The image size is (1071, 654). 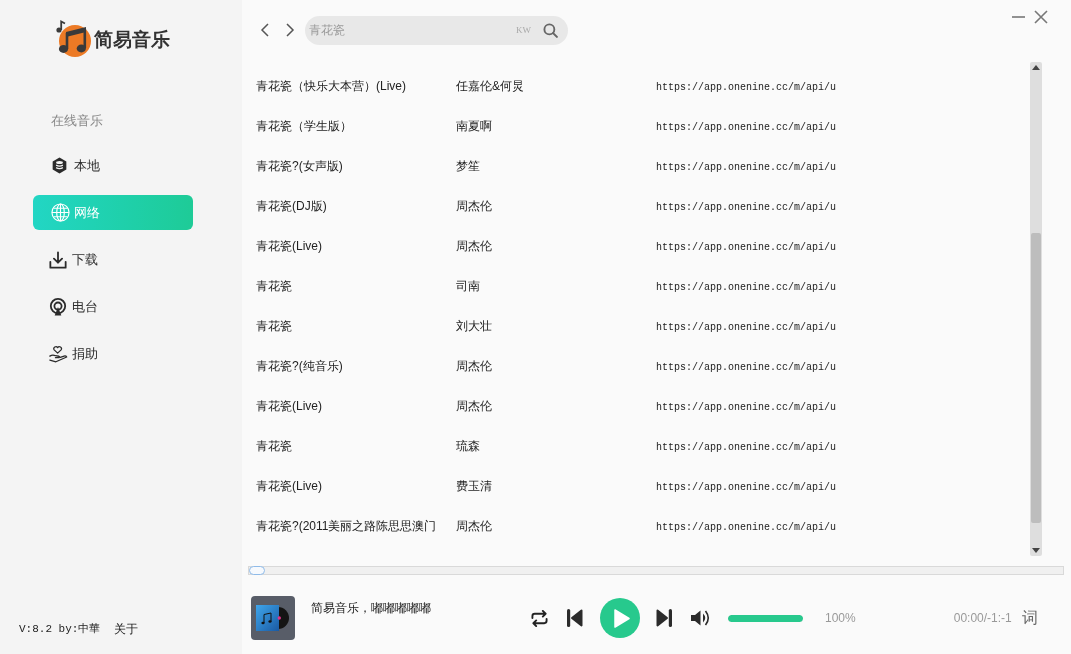 I want to click on app-name: 简易音乐, so click(x=132, y=39).